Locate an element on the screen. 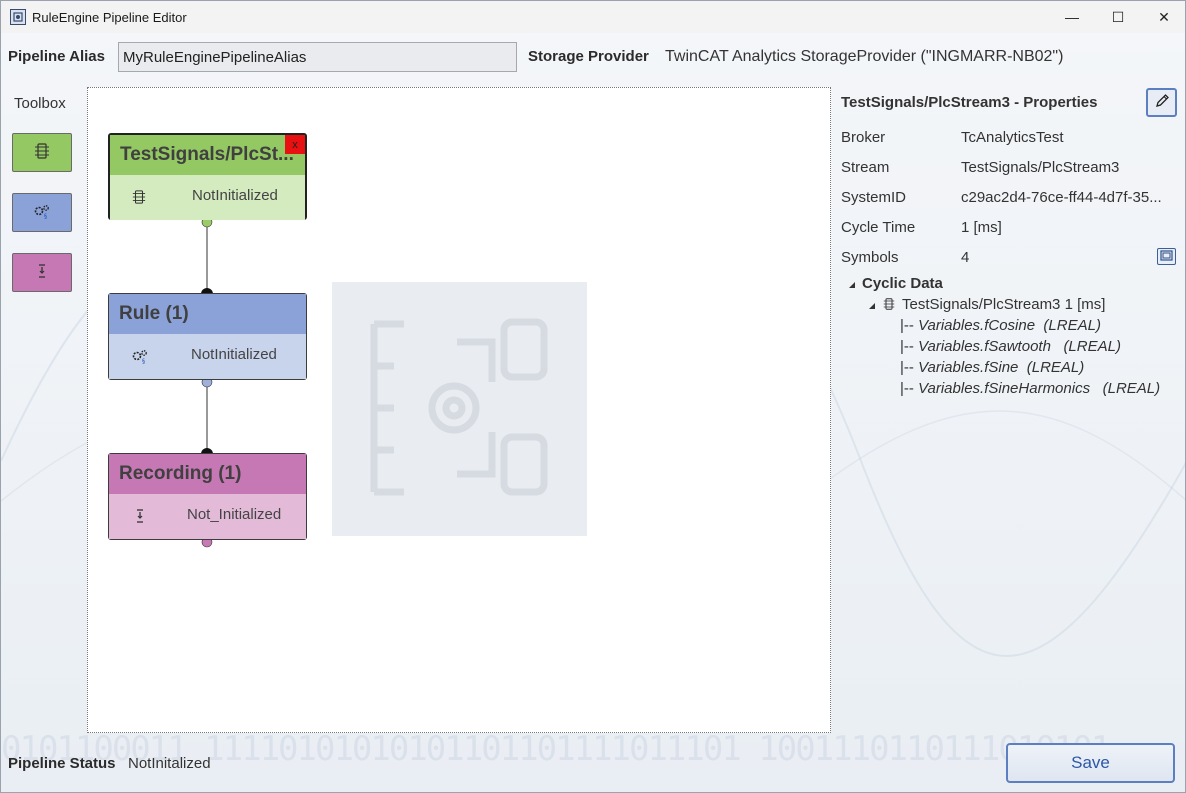 The width and height of the screenshot is (1186, 793). property-value: TestSignals/PlcStream3 is located at coordinates (1040, 167).